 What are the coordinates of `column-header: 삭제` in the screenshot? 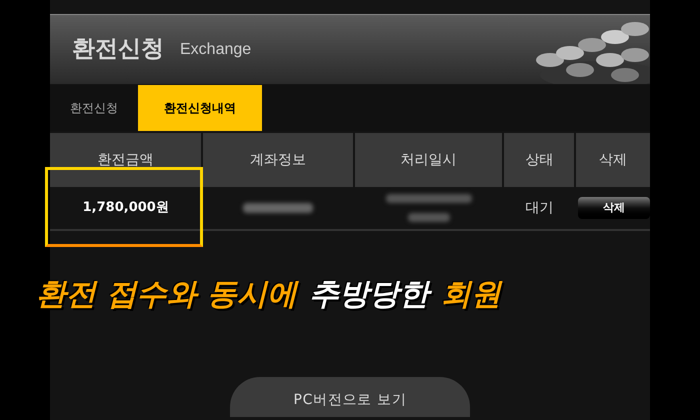 It's located at (613, 160).